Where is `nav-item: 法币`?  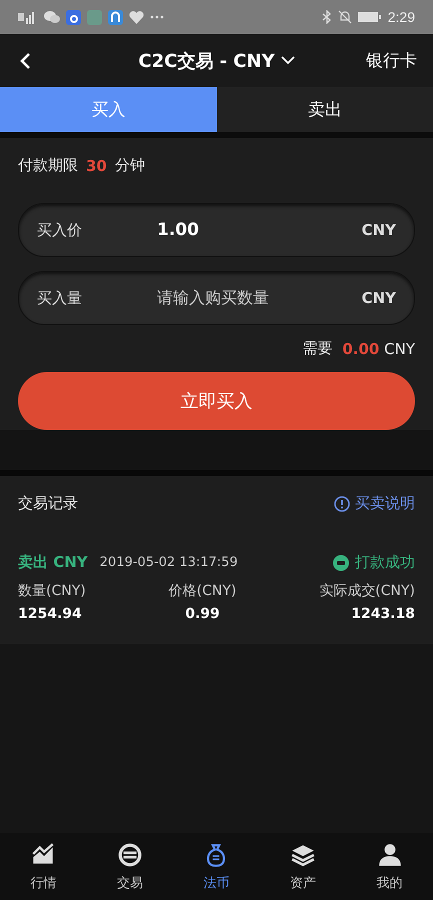 nav-item: 法币 is located at coordinates (216, 866).